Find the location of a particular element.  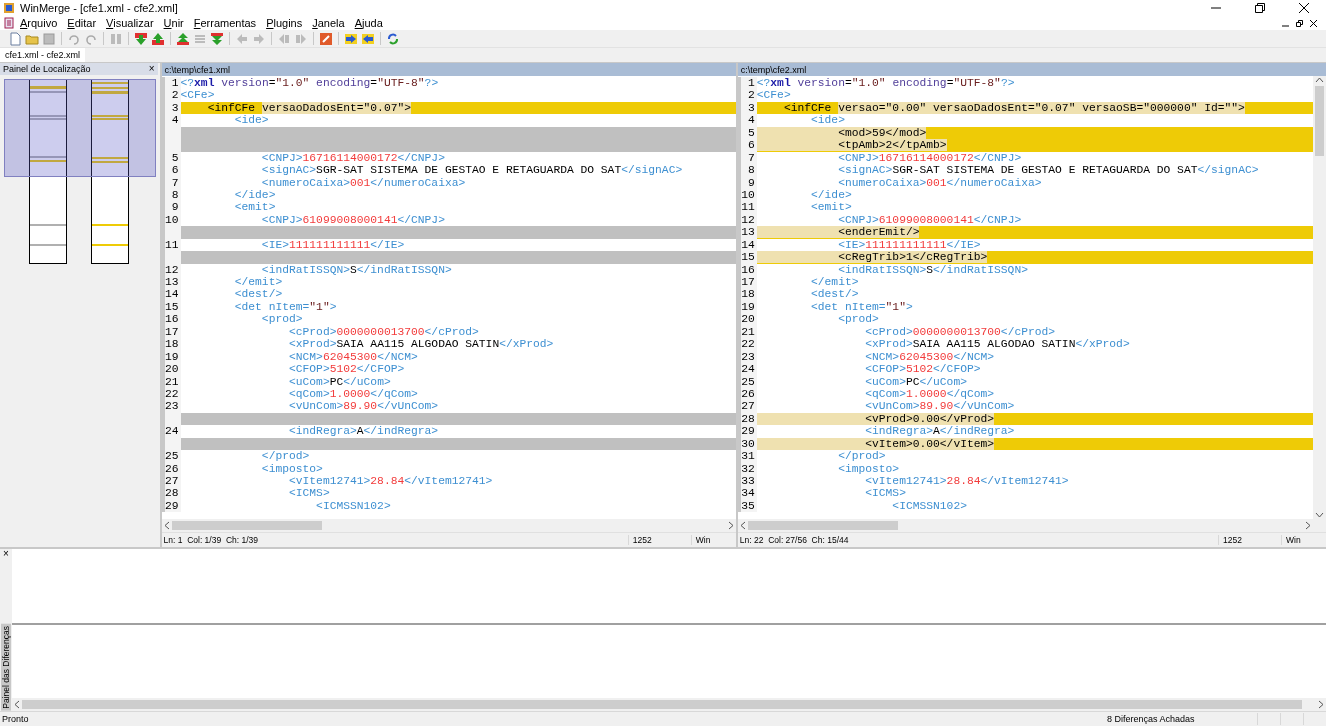

refresh-button is located at coordinates (393, 38).